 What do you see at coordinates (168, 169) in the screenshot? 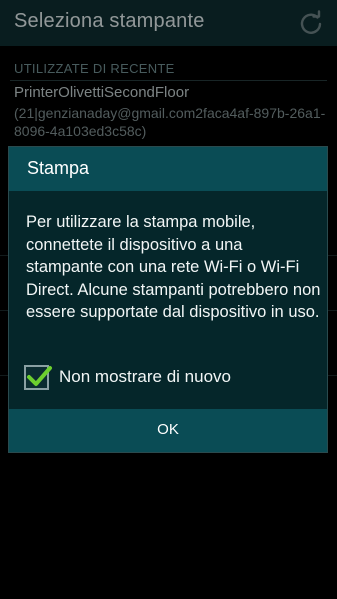
I see `dialog-titlebar: Stampa` at bounding box center [168, 169].